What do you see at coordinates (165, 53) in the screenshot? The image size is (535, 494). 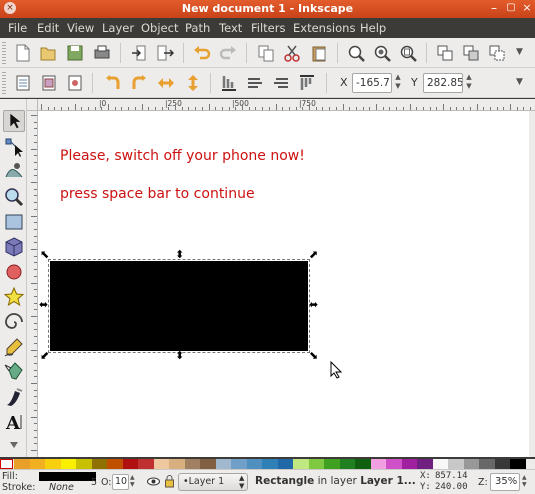 I see `export-icon` at bounding box center [165, 53].